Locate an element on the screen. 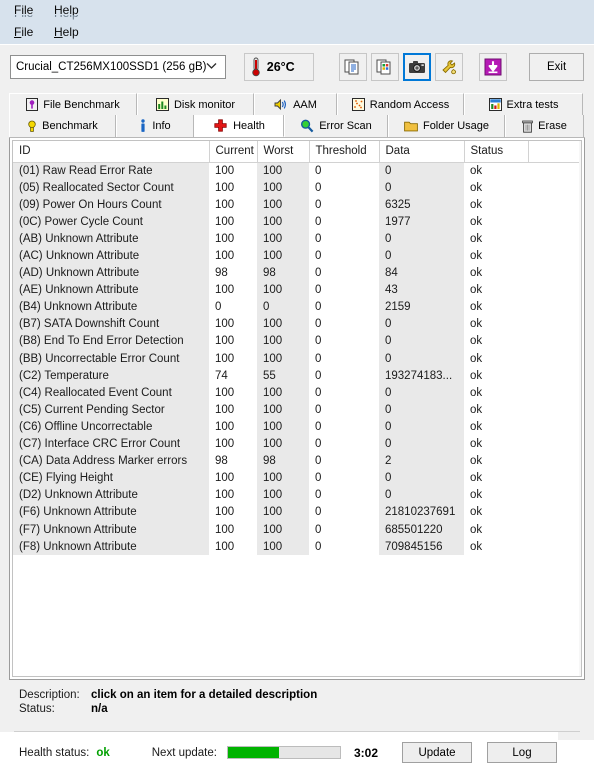 This screenshot has width=594, height=763. table-row: (BB) Uncorrectable Error Count 100 100 0 0 ok is located at coordinates (297, 359).